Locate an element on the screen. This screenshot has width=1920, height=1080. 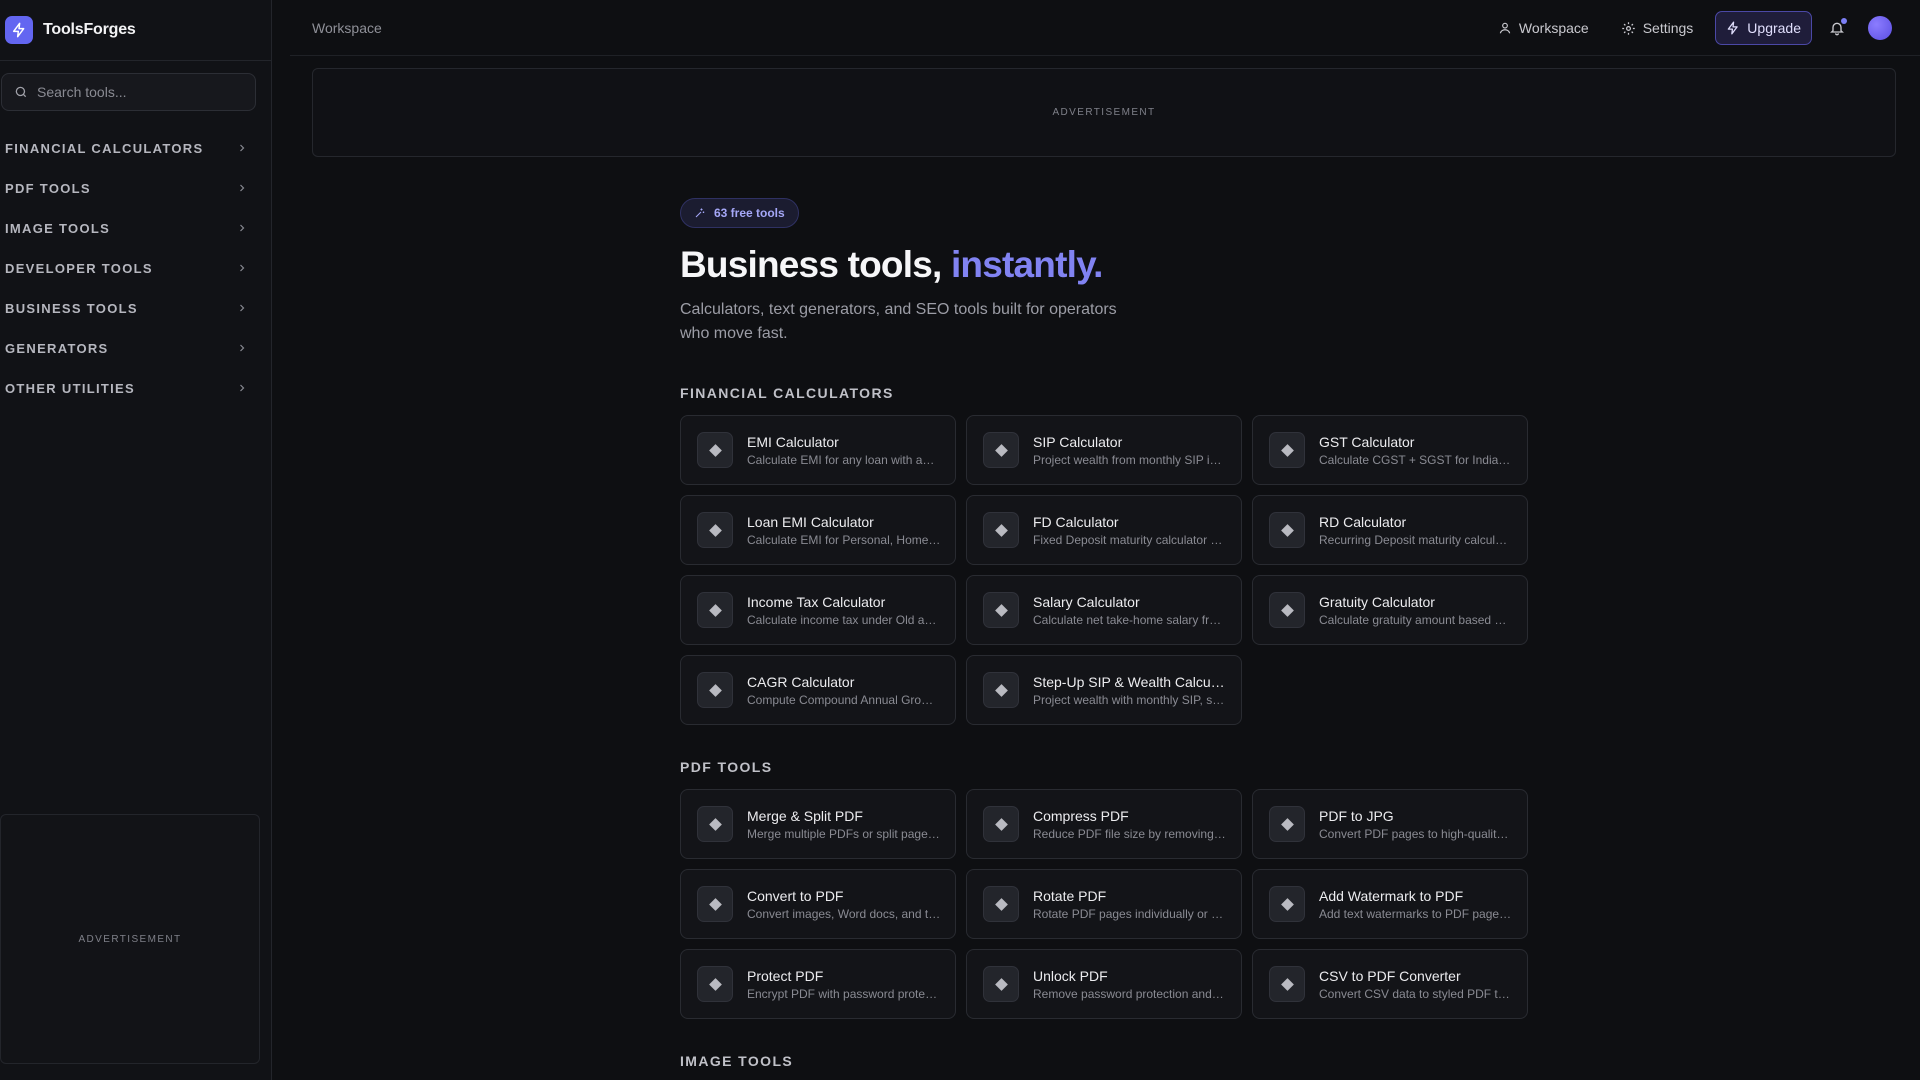
tool-name: Compress PDF is located at coordinates (1081, 815).